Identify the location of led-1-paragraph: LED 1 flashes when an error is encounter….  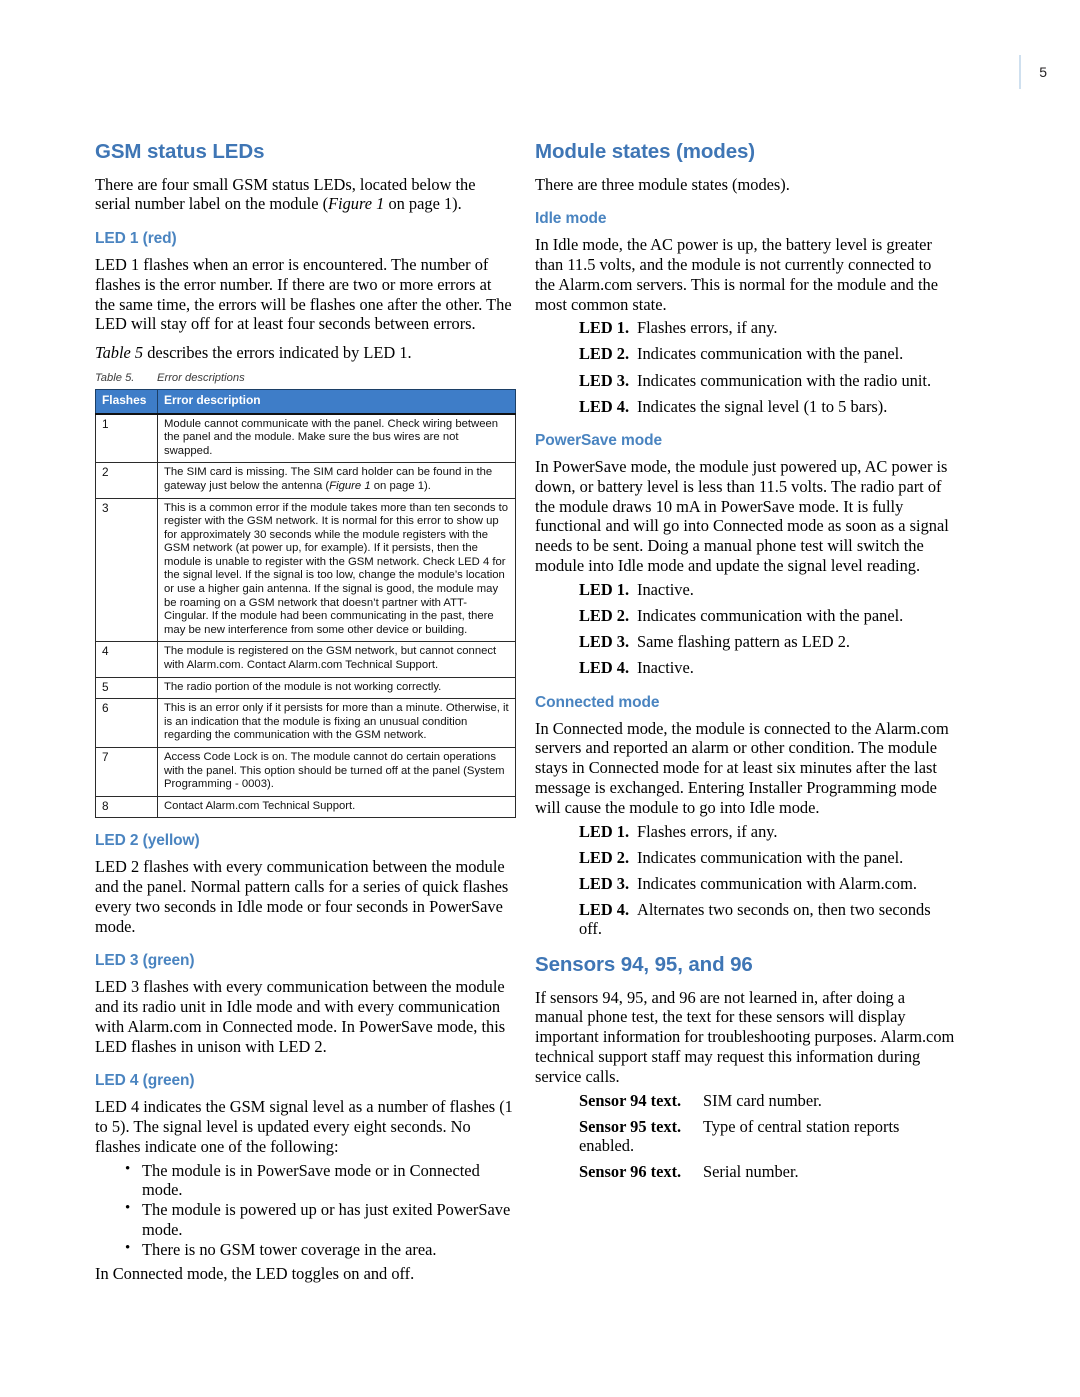
(303, 294).